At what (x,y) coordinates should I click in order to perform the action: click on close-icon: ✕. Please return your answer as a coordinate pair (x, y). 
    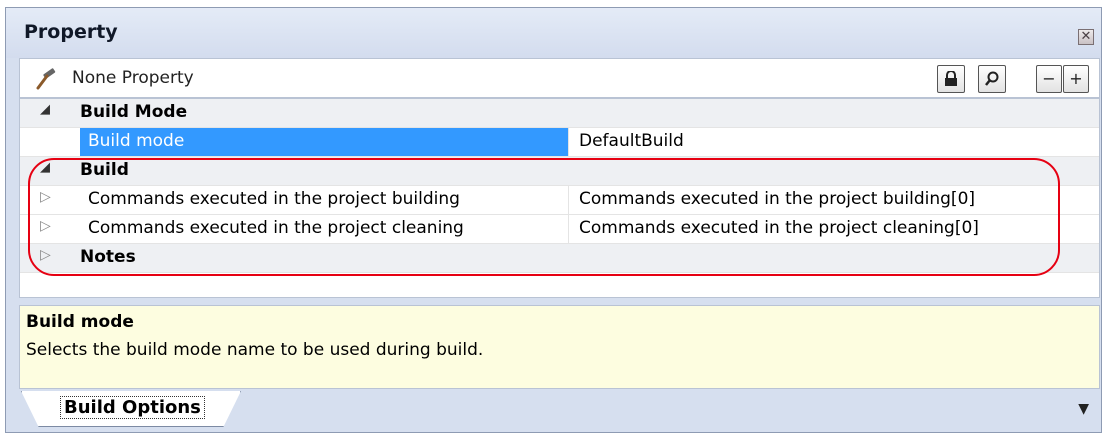
    Looking at the image, I should click on (1086, 37).